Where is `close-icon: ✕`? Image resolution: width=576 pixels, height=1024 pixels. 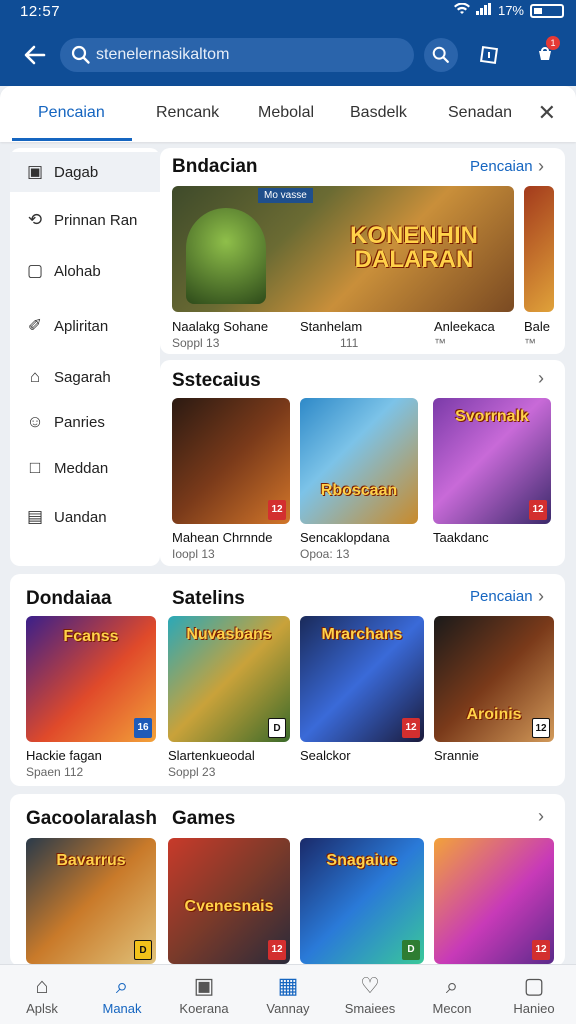 close-icon: ✕ is located at coordinates (547, 113).